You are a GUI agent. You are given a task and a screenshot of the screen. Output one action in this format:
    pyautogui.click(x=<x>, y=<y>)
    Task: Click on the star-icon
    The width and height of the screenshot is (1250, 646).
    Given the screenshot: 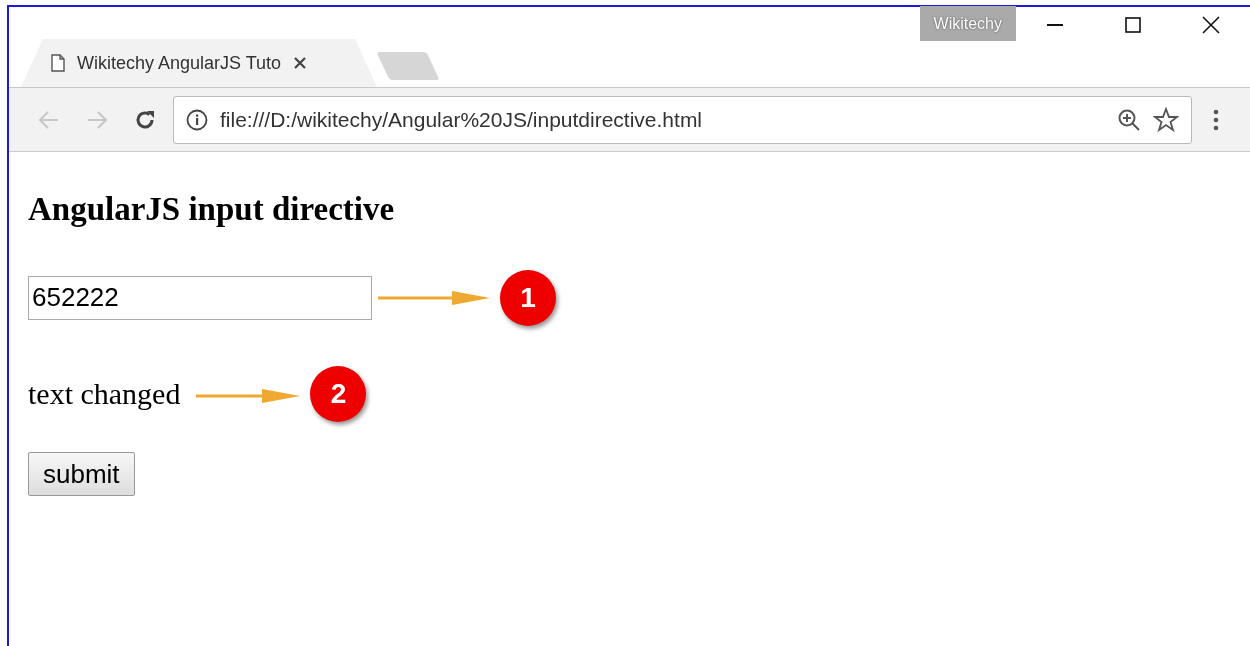 What is the action you would take?
    pyautogui.click(x=1166, y=119)
    